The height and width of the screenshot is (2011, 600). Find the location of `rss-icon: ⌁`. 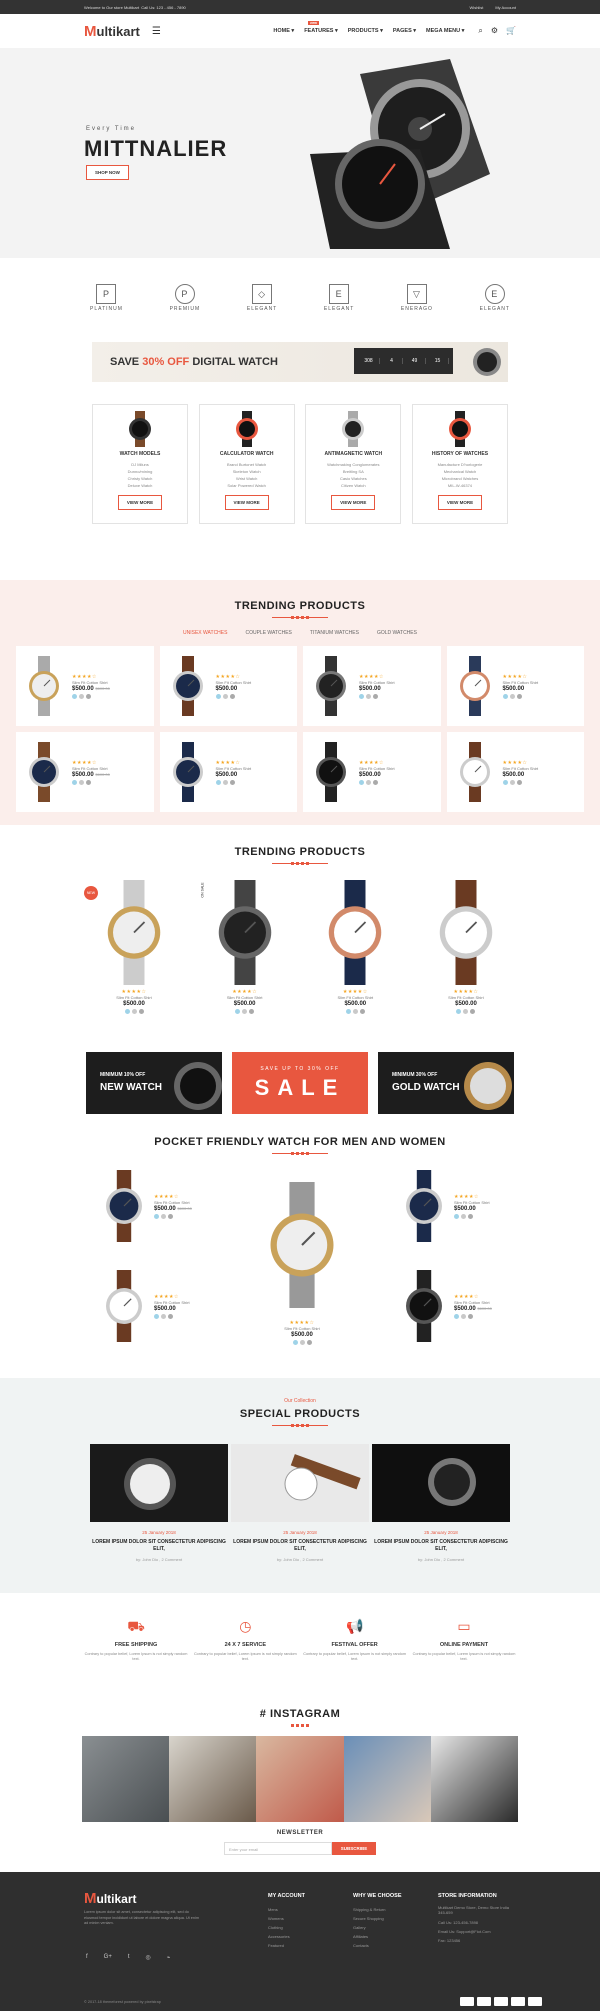

rss-icon: ⌁ is located at coordinates (169, 1957).